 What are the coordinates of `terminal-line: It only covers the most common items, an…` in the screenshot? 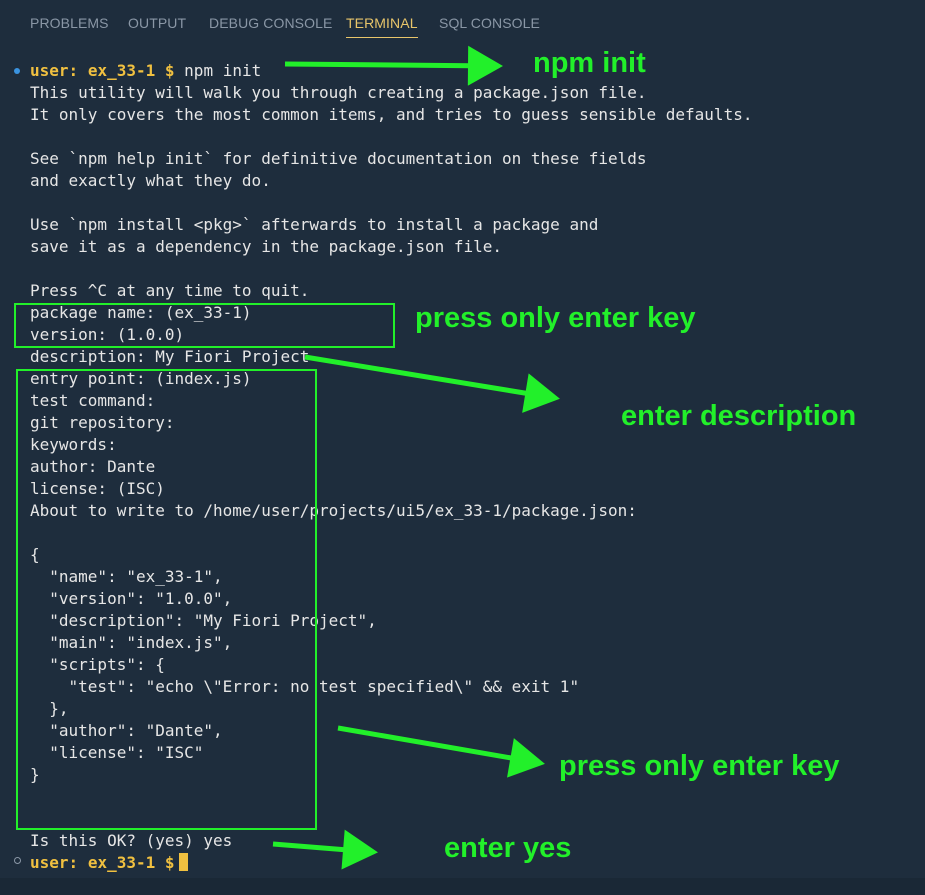 It's located at (391, 114).